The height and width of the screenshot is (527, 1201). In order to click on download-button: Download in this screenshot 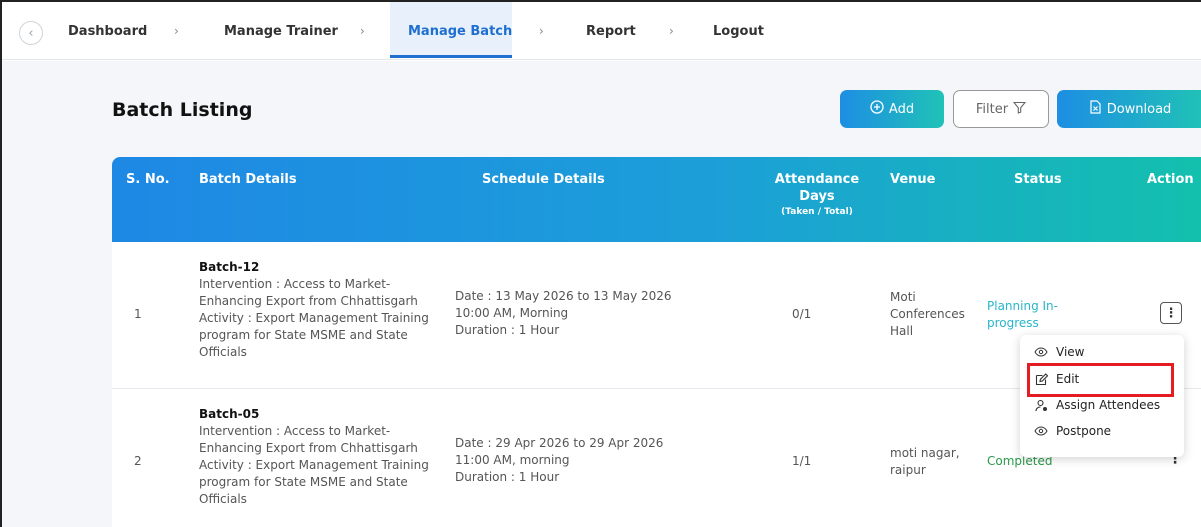, I will do `click(1129, 109)`.